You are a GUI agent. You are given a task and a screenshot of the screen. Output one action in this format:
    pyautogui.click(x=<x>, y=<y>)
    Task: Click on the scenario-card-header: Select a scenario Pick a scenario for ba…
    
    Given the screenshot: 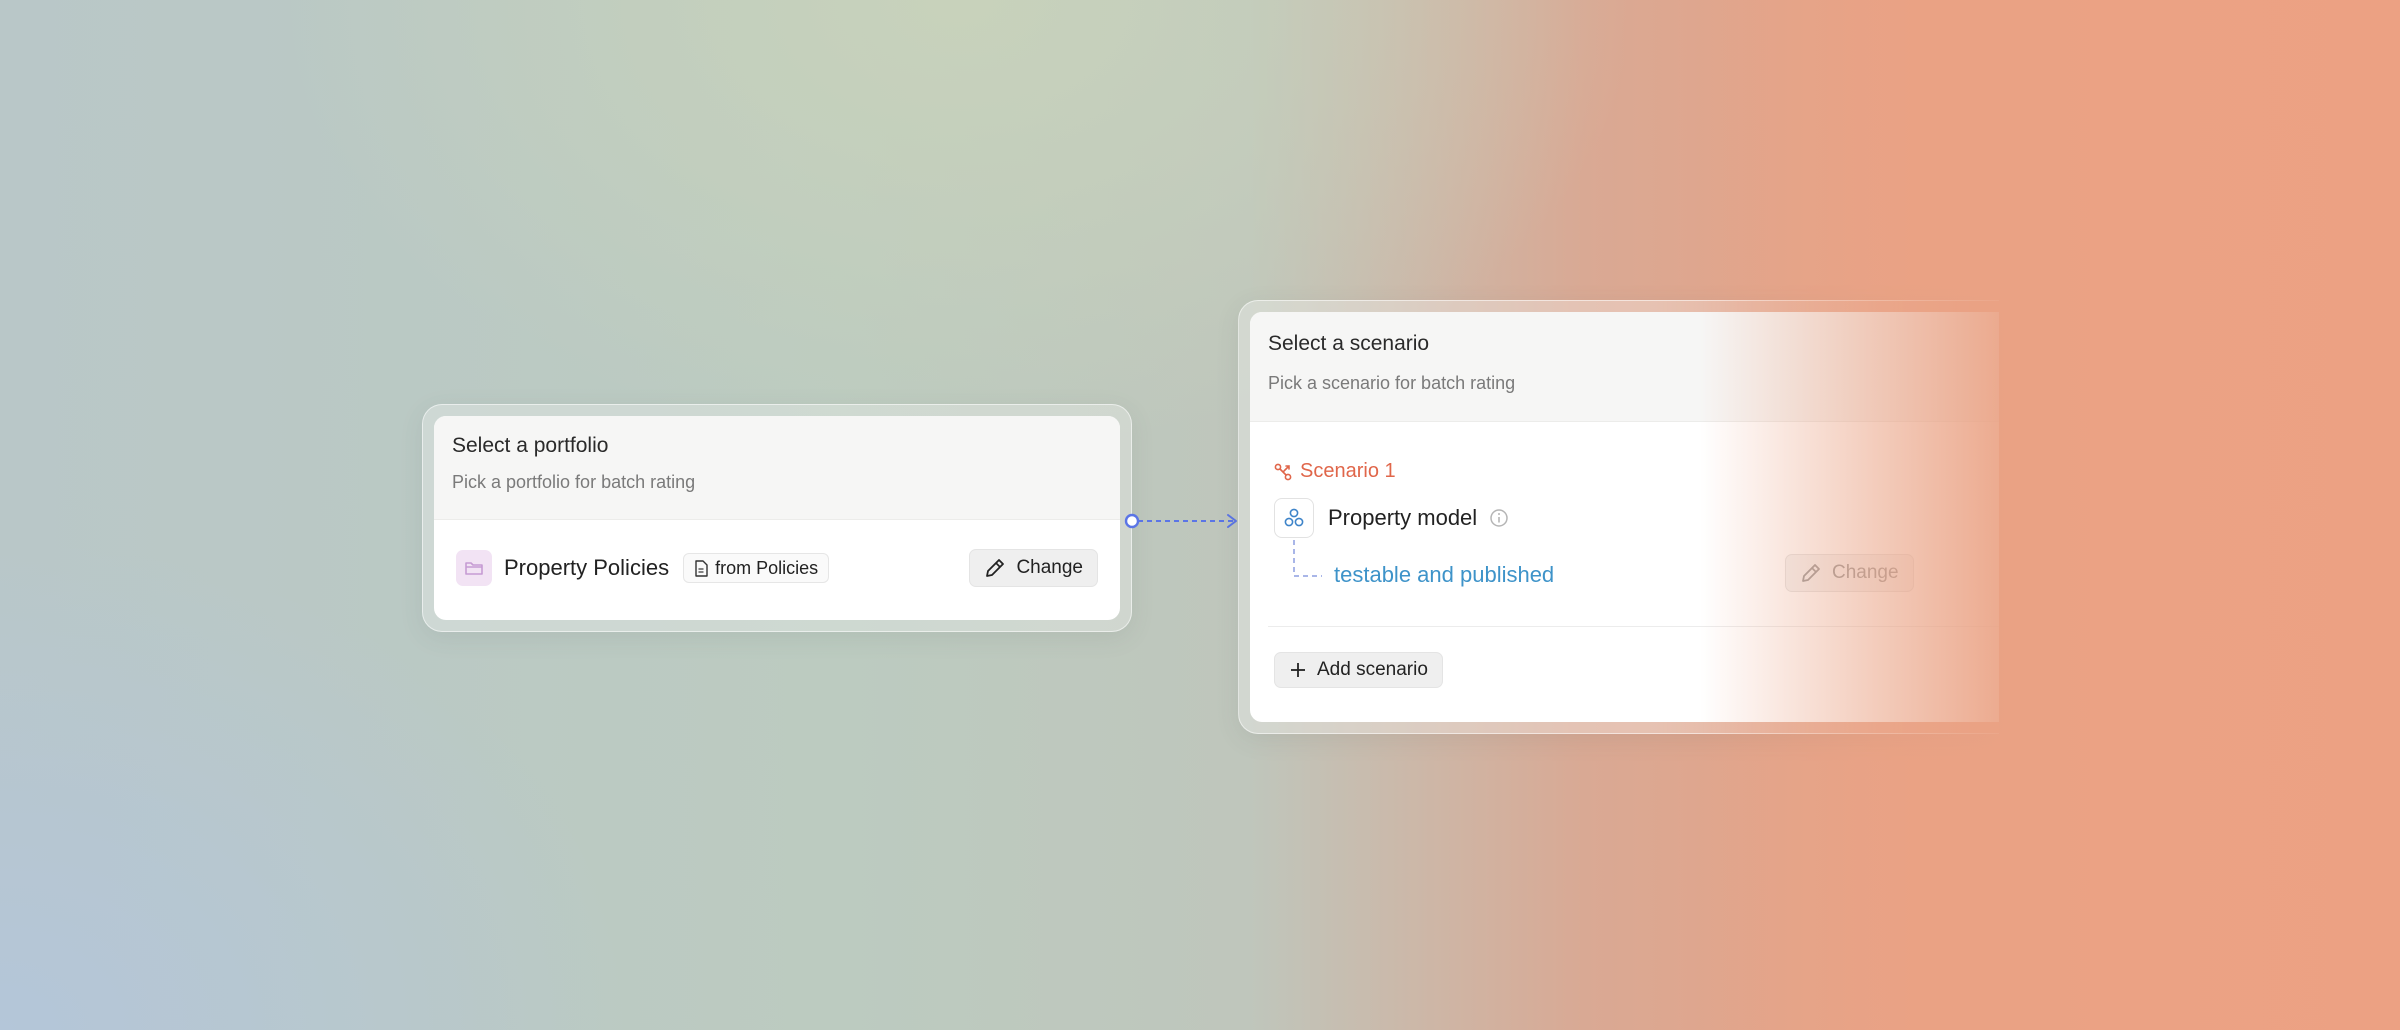 What is the action you would take?
    pyautogui.click(x=1624, y=367)
    